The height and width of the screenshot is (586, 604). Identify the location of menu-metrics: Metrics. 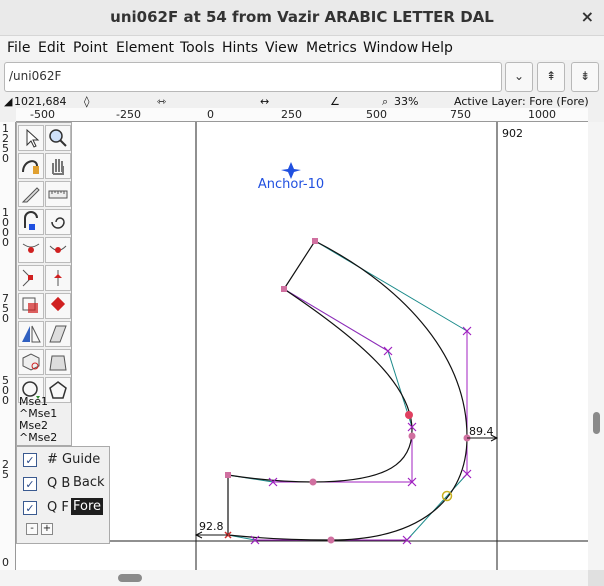
(331, 48).